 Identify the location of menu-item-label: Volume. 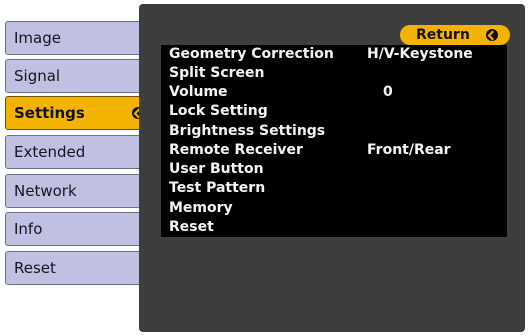
(198, 92).